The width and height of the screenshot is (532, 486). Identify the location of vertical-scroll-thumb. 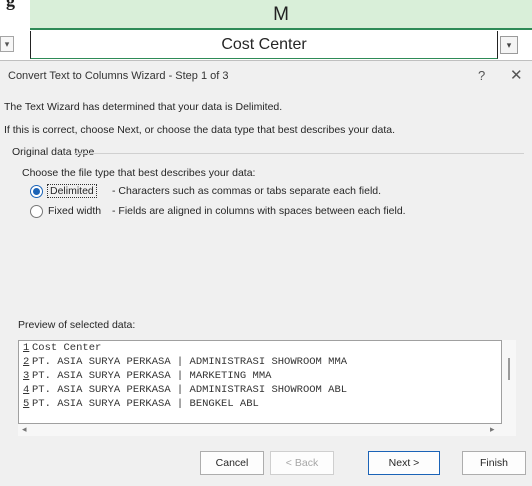
(509, 369).